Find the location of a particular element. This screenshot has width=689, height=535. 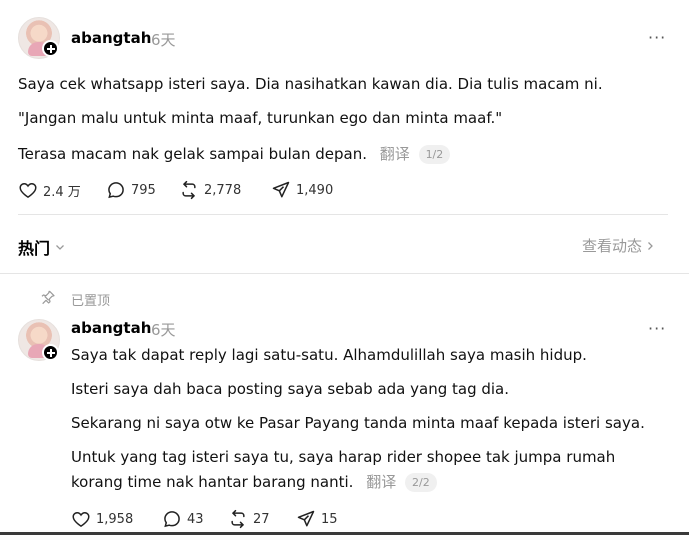

share-count: 15 is located at coordinates (329, 519).